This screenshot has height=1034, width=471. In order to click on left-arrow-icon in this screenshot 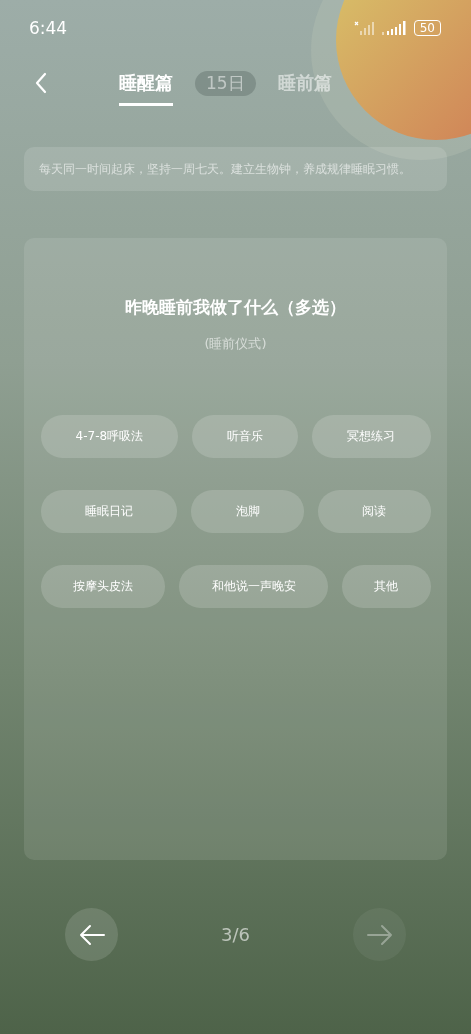, I will do `click(91, 934)`.